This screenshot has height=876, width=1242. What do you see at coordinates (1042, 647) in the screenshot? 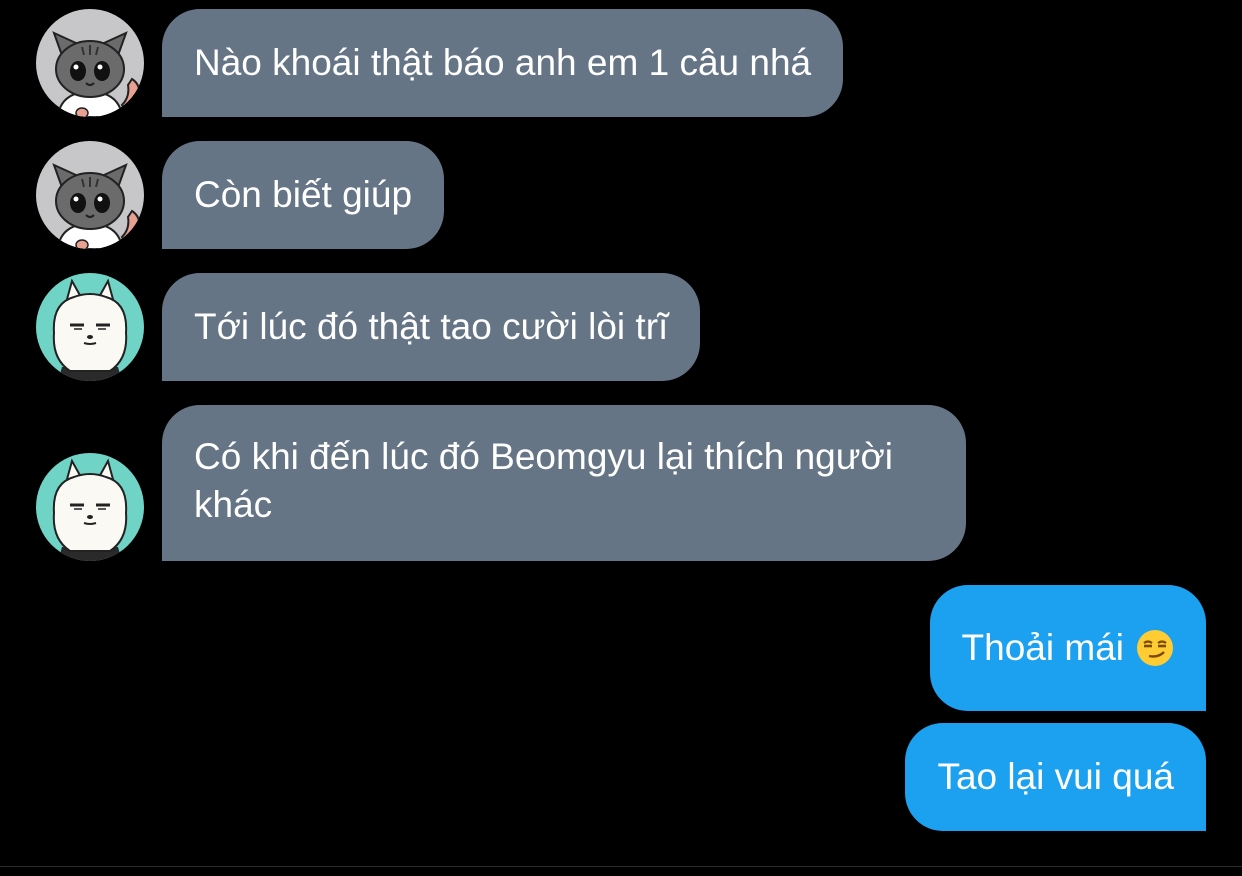
I see `message-text: Thoải mái` at bounding box center [1042, 647].